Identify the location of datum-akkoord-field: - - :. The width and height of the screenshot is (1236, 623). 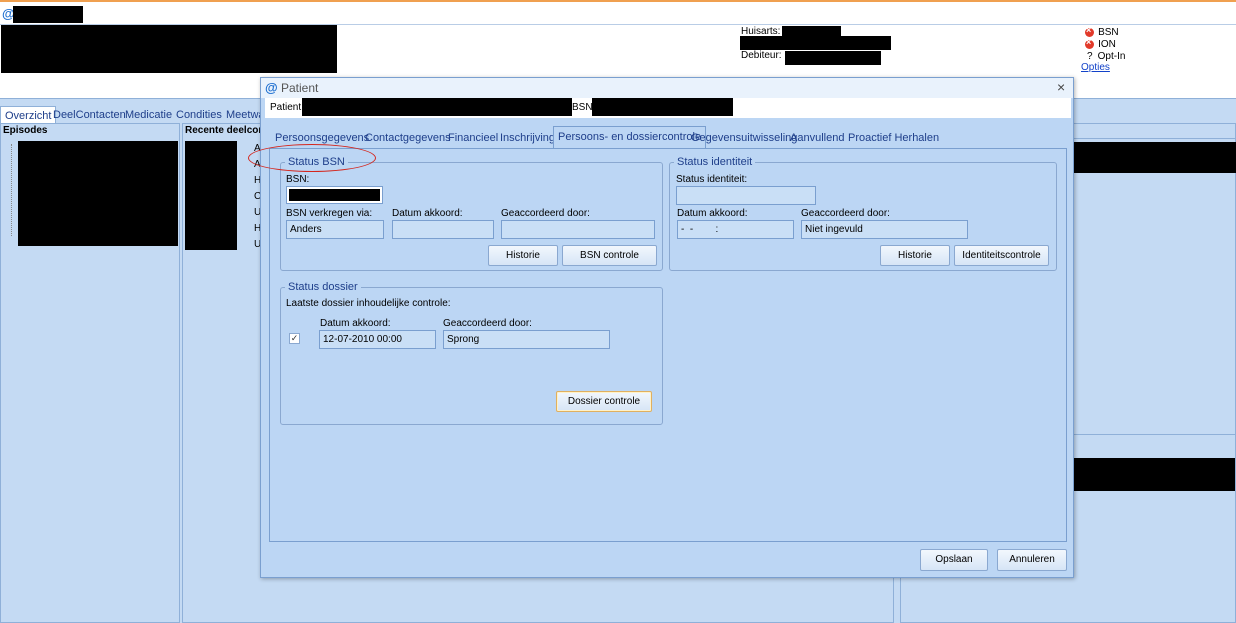
(735, 229).